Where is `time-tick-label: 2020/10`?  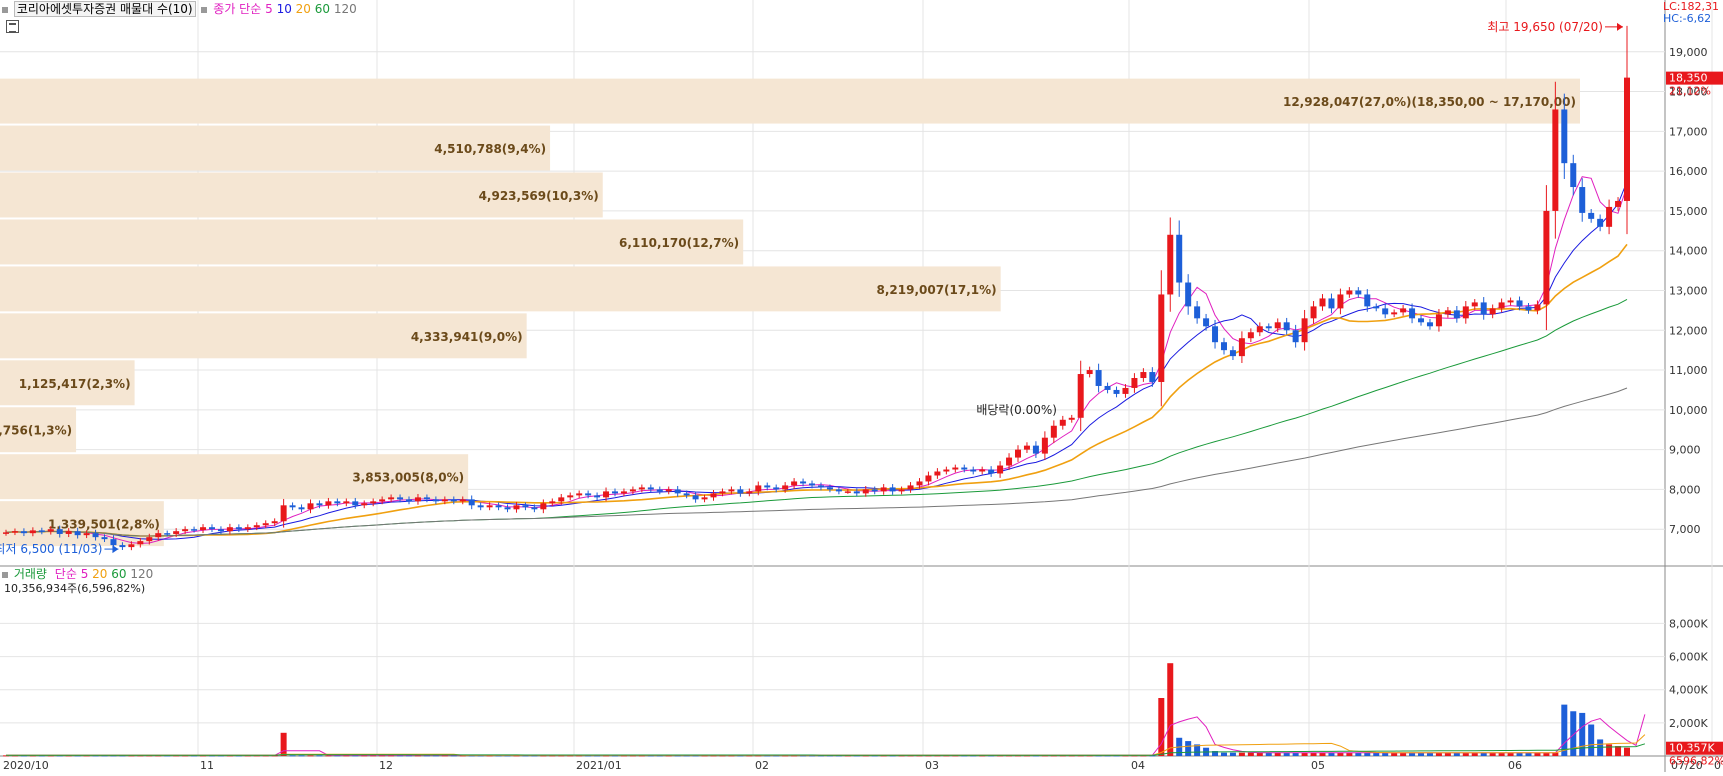 time-tick-label: 2020/10 is located at coordinates (26, 765).